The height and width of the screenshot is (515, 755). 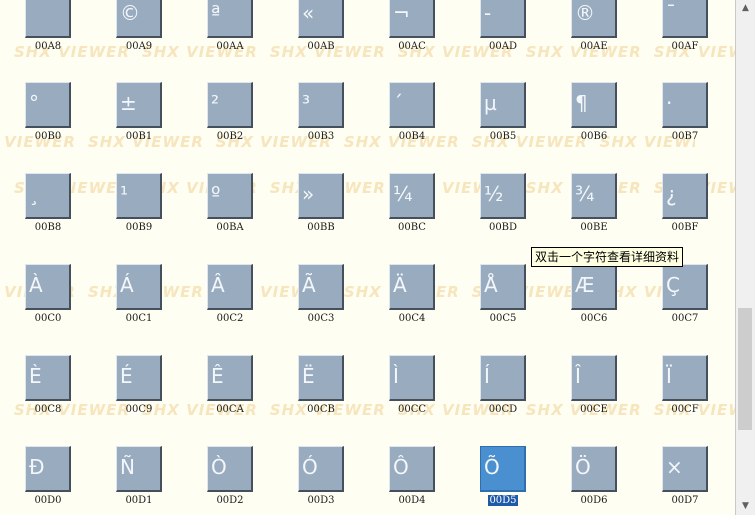 What do you see at coordinates (139, 319) in the screenshot?
I see `character-code-label: 00C1` at bounding box center [139, 319].